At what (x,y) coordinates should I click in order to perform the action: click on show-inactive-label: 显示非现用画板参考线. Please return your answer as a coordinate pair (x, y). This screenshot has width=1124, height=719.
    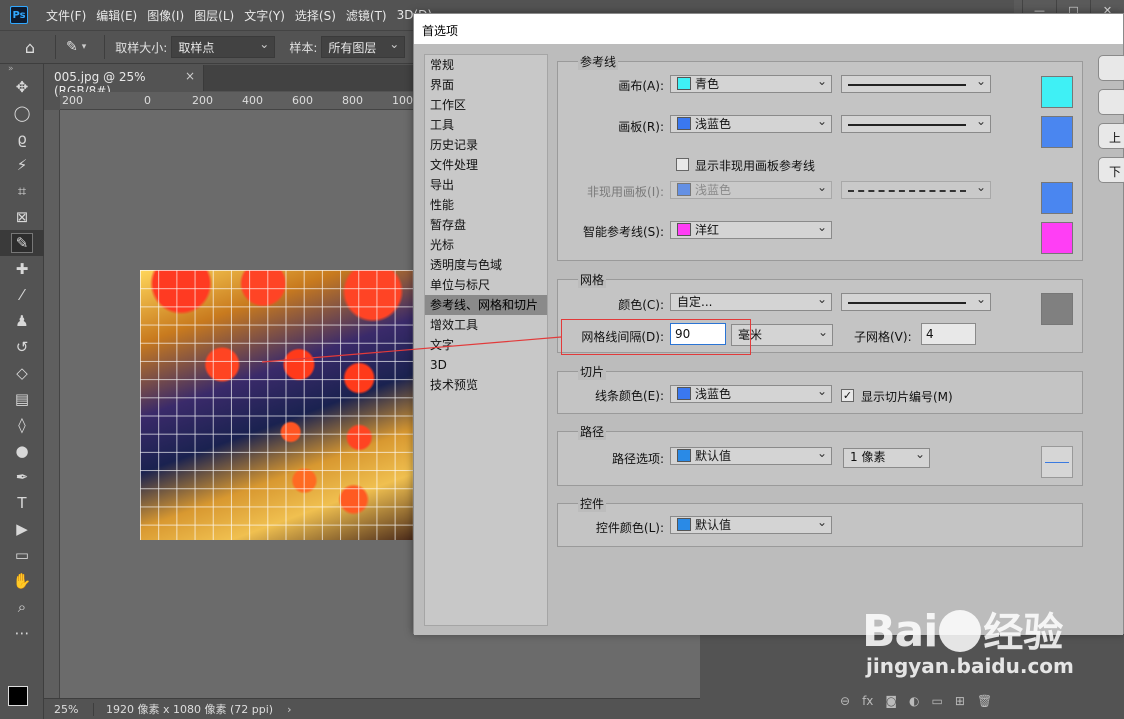
    Looking at the image, I should click on (755, 166).